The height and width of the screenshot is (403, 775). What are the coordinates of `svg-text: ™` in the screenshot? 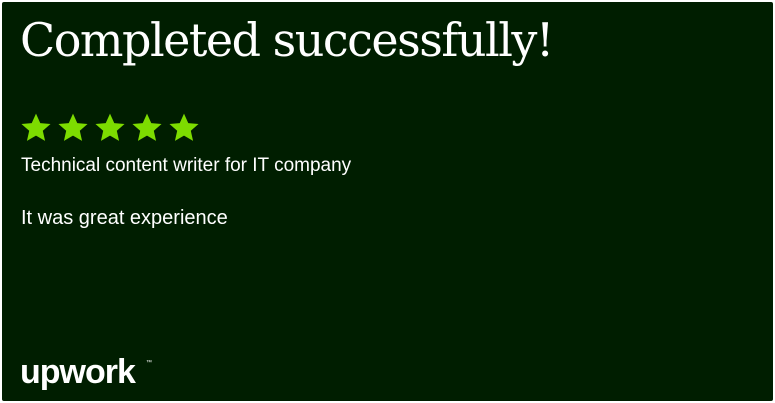 It's located at (149, 362).